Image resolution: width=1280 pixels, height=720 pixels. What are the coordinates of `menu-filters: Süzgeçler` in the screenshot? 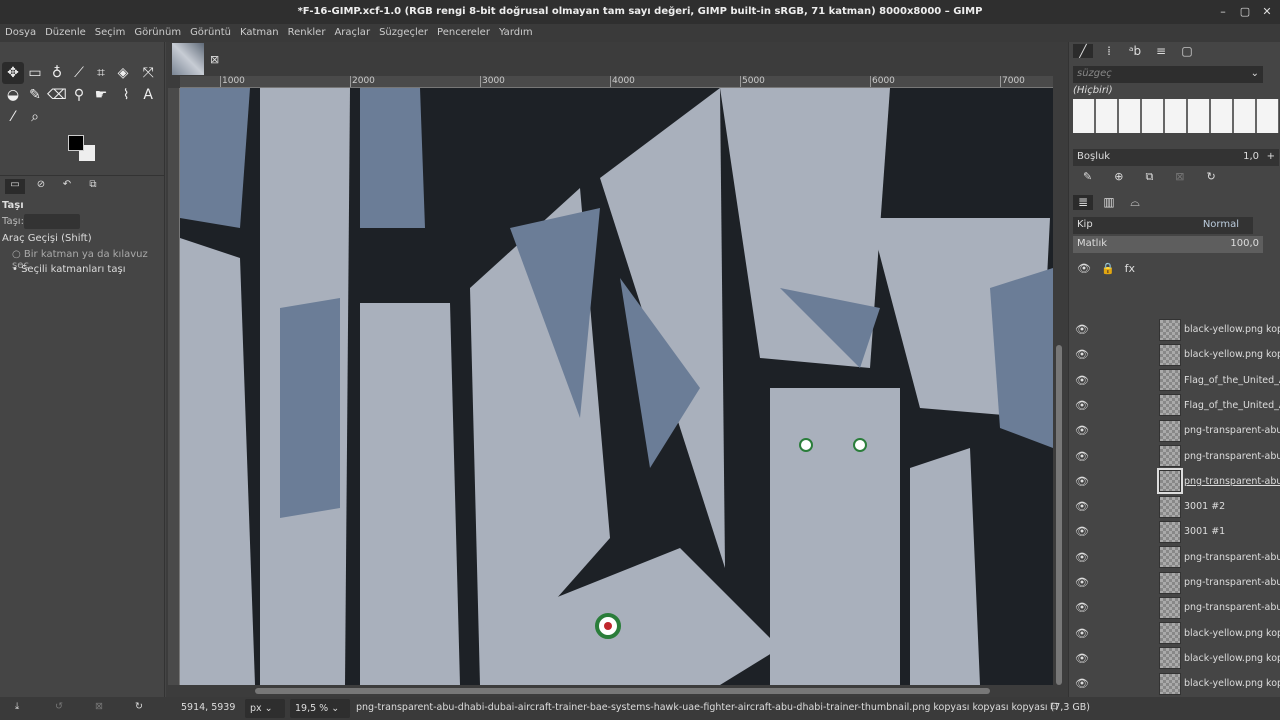 It's located at (406, 33).